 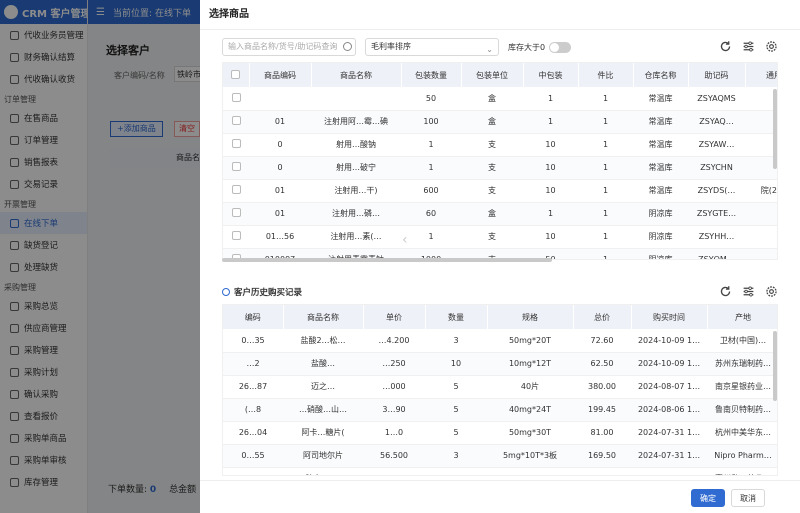 I want to click on product-table-tools, so click(x=748, y=46).